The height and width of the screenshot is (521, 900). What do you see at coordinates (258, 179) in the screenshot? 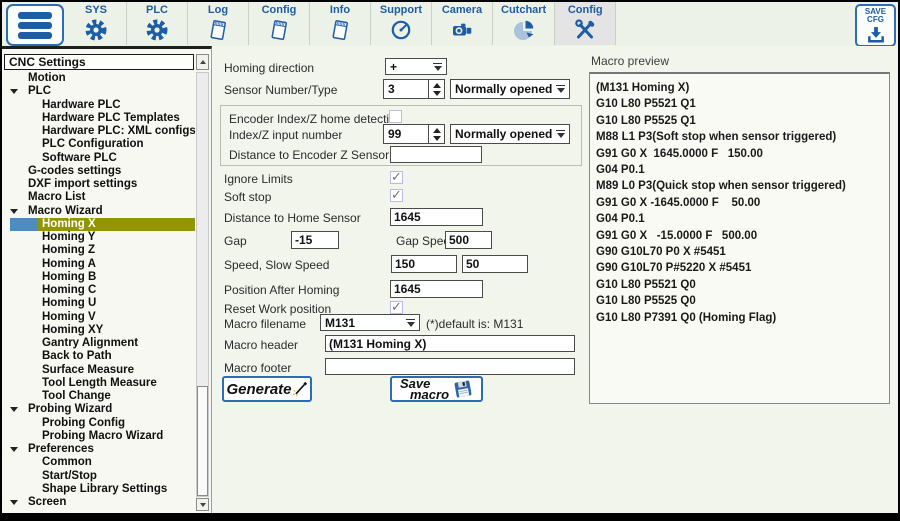
I see `ignore-limits-label: Ignore Limits` at bounding box center [258, 179].